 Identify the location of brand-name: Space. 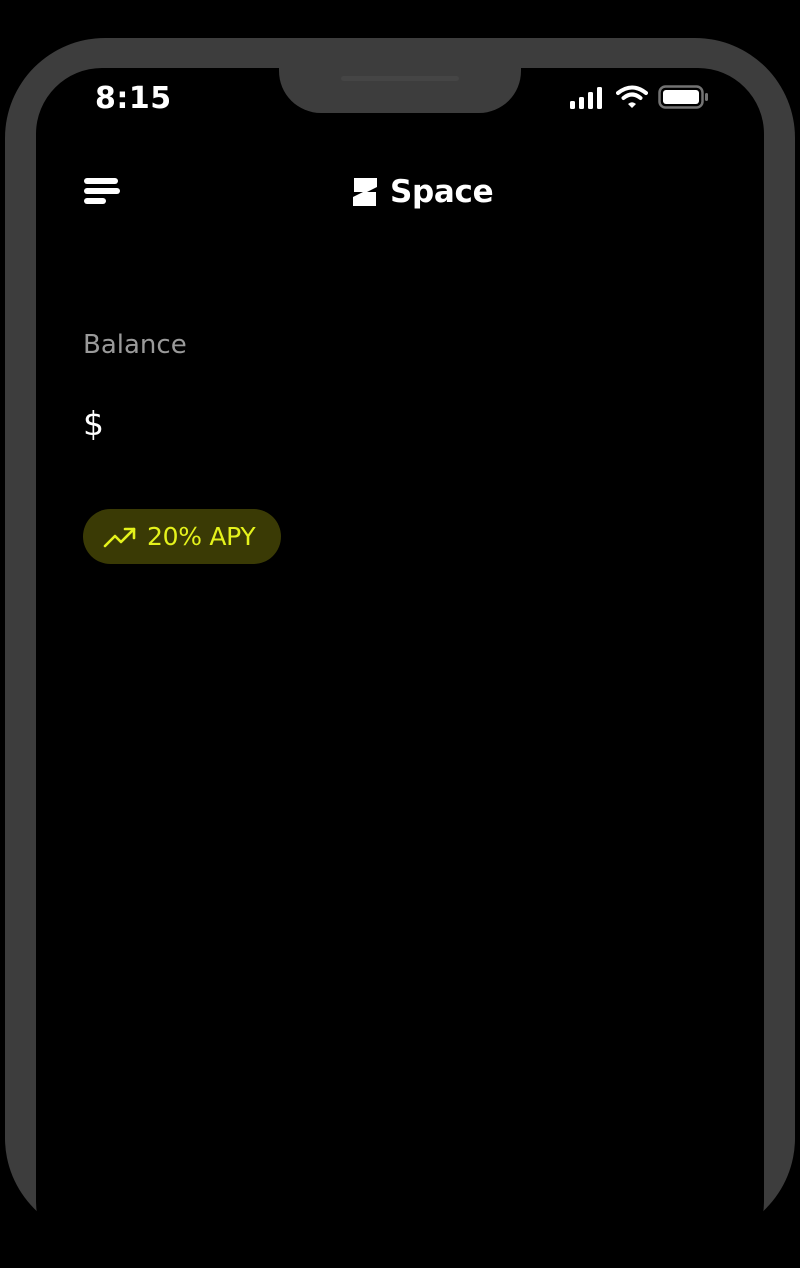
(442, 192).